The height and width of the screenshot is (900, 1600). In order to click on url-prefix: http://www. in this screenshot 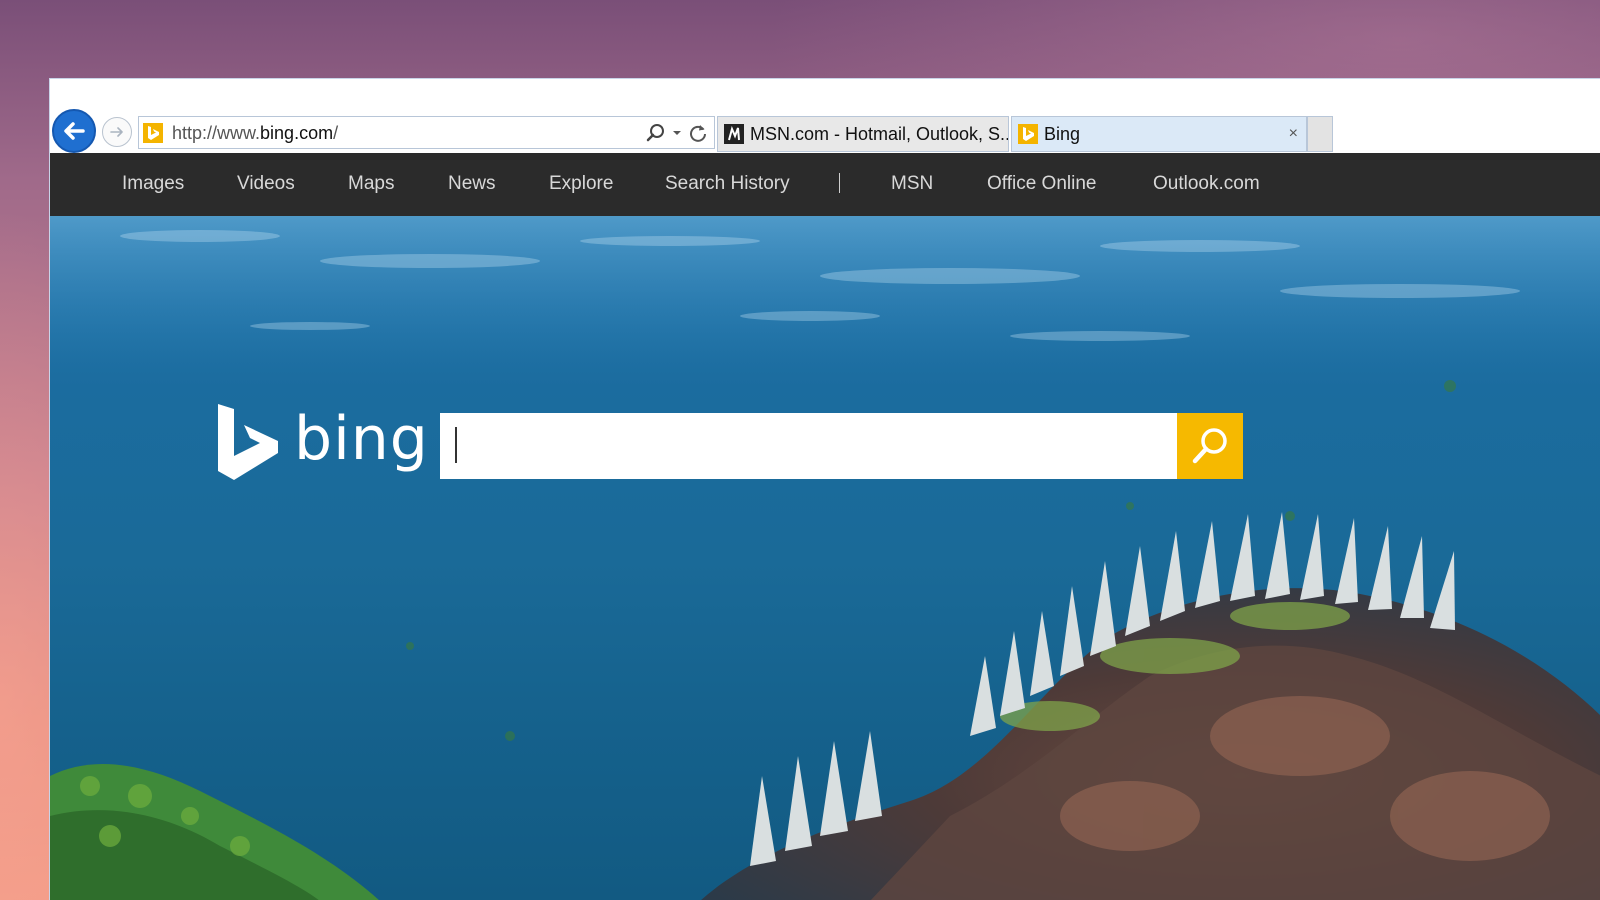, I will do `click(216, 133)`.